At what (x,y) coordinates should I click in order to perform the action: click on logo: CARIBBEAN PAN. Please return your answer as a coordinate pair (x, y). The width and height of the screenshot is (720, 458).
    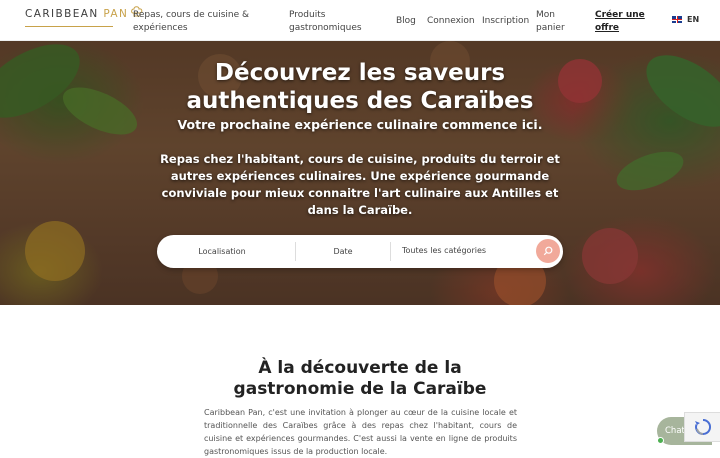
    Looking at the image, I should click on (84, 16).